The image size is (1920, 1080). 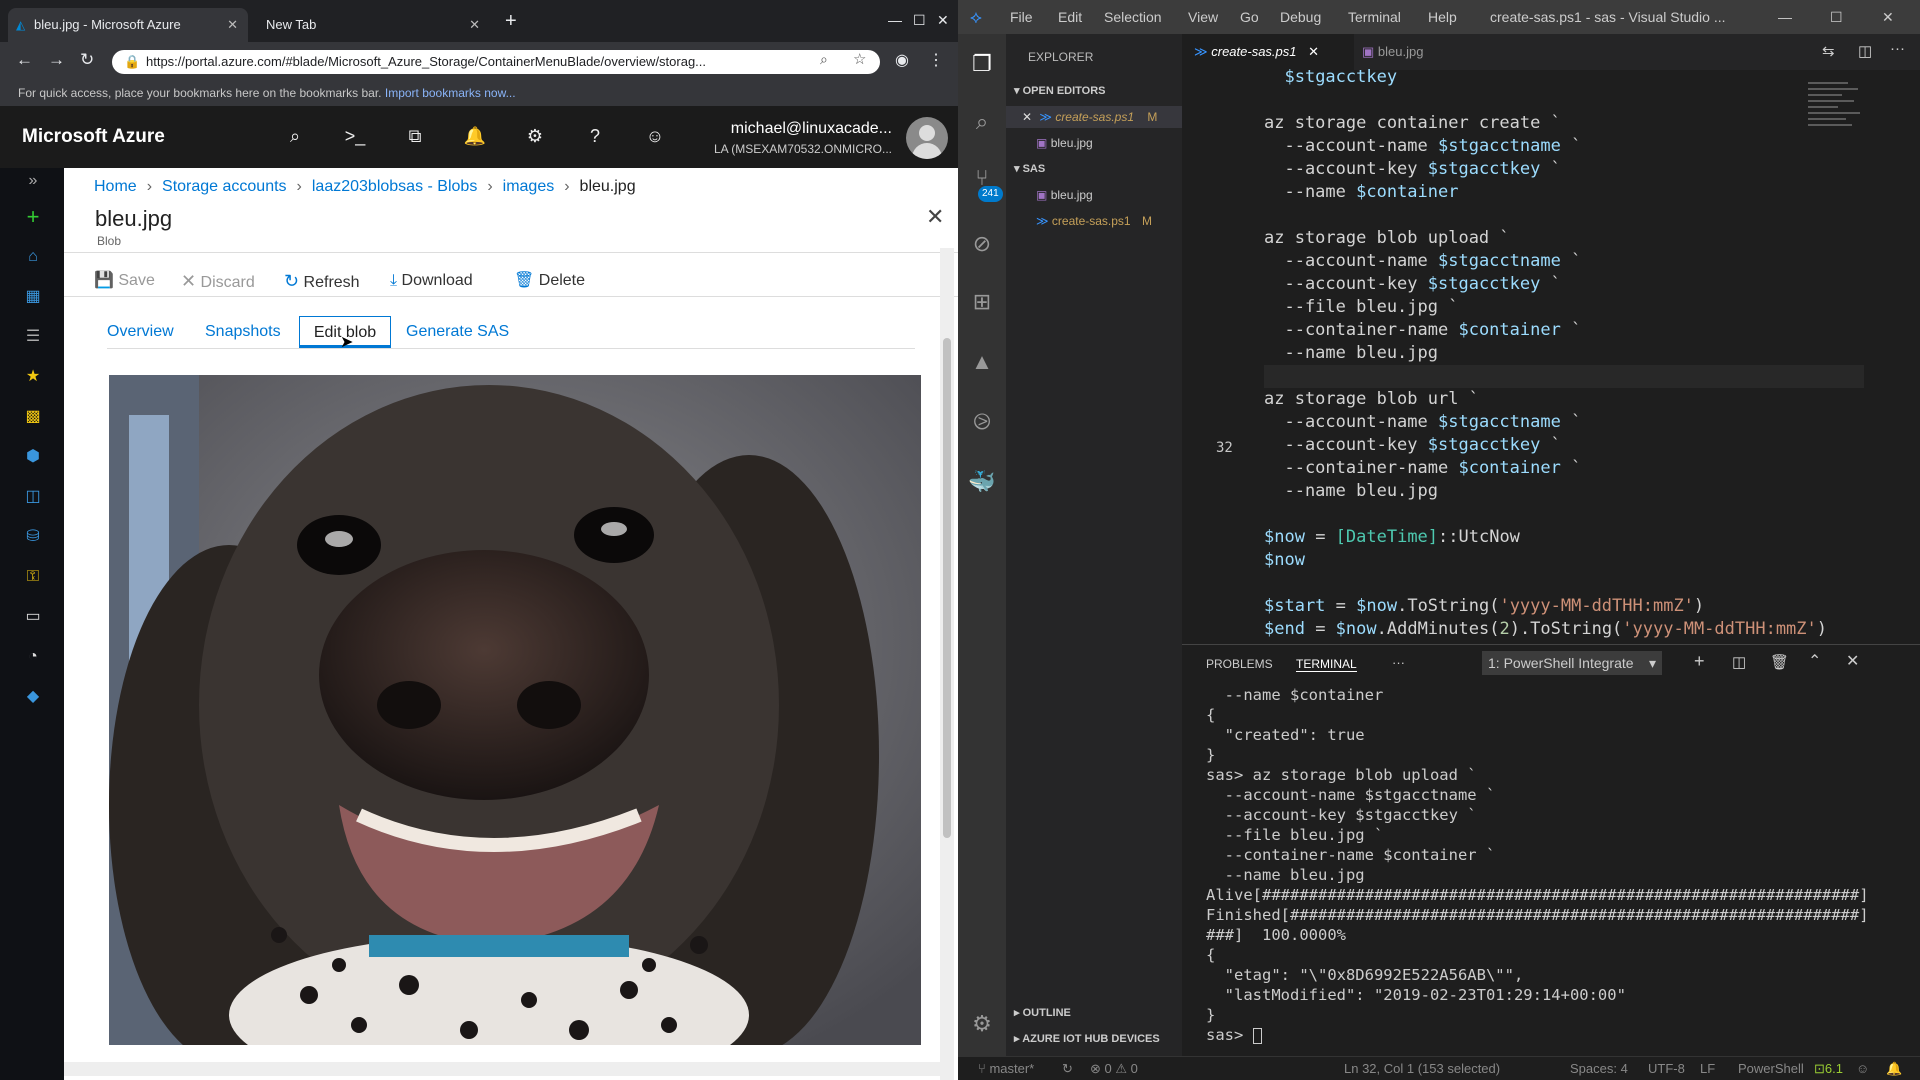 What do you see at coordinates (33, 457) in the screenshot?
I see `resource-groups-cube-icon: ⬢` at bounding box center [33, 457].